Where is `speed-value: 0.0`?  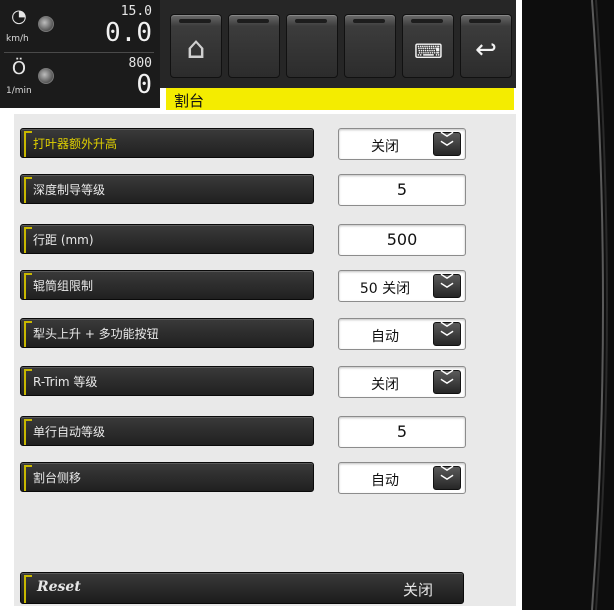
speed-value: 0.0 is located at coordinates (128, 33).